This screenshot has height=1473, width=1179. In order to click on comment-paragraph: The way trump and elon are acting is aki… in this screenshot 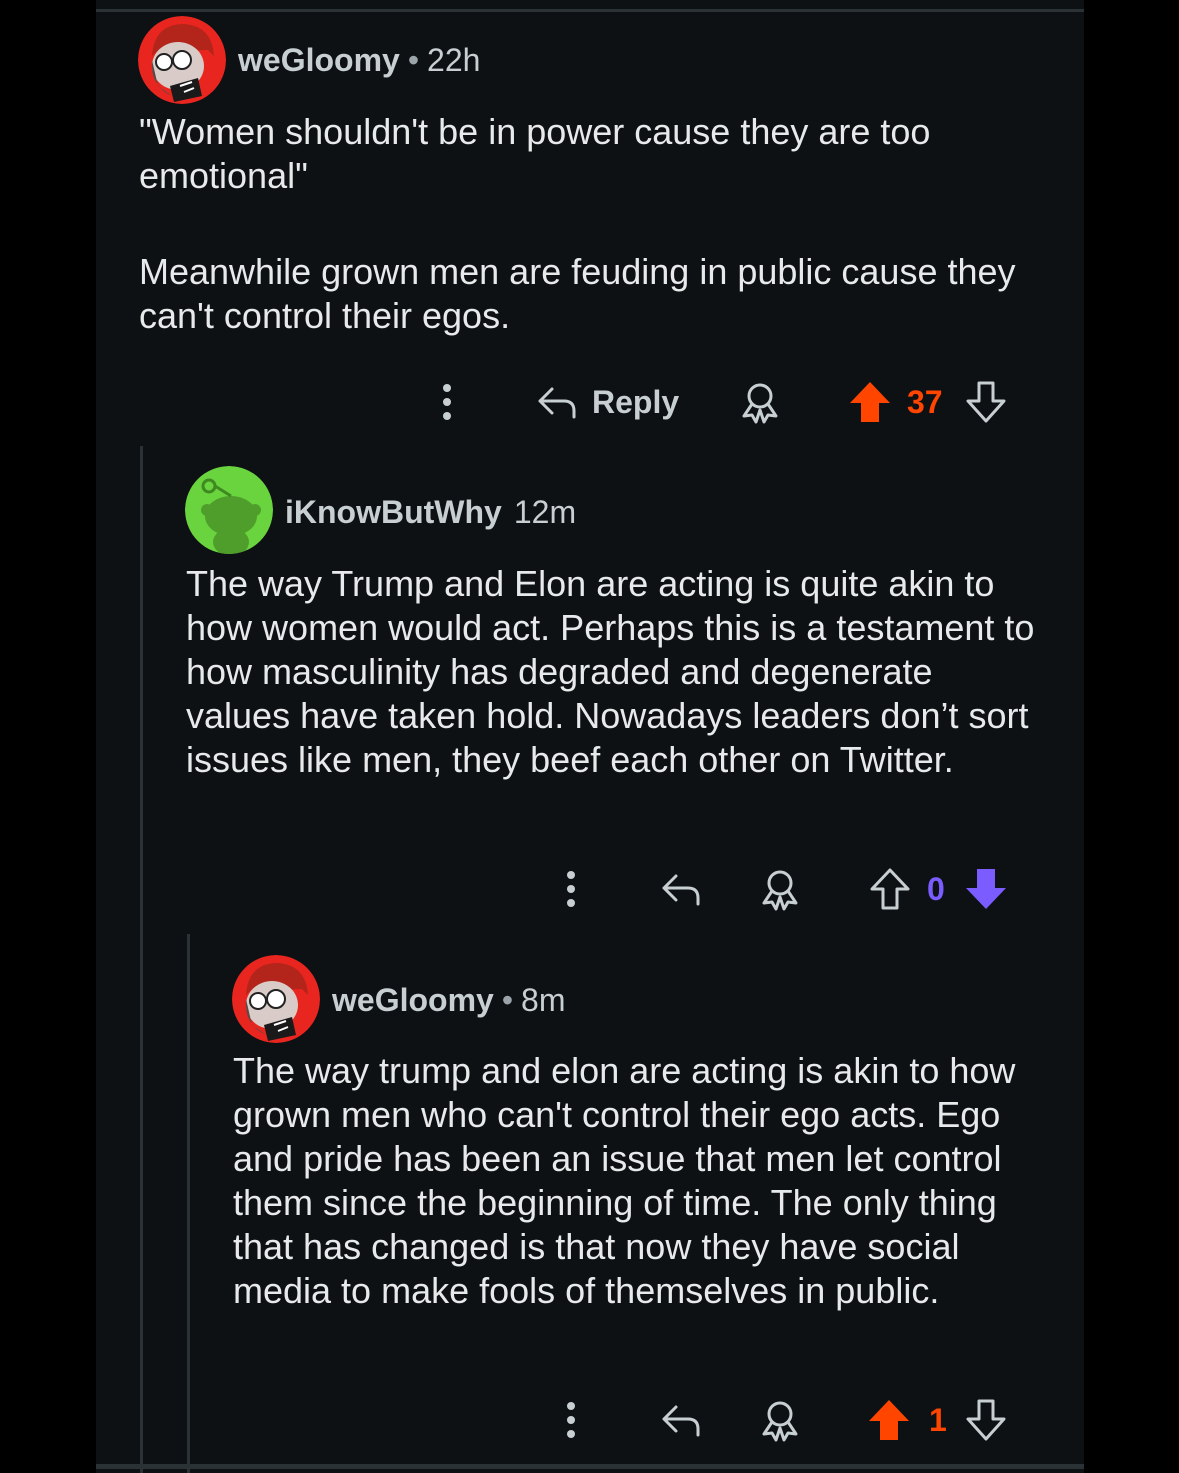, I will do `click(624, 1180)`.